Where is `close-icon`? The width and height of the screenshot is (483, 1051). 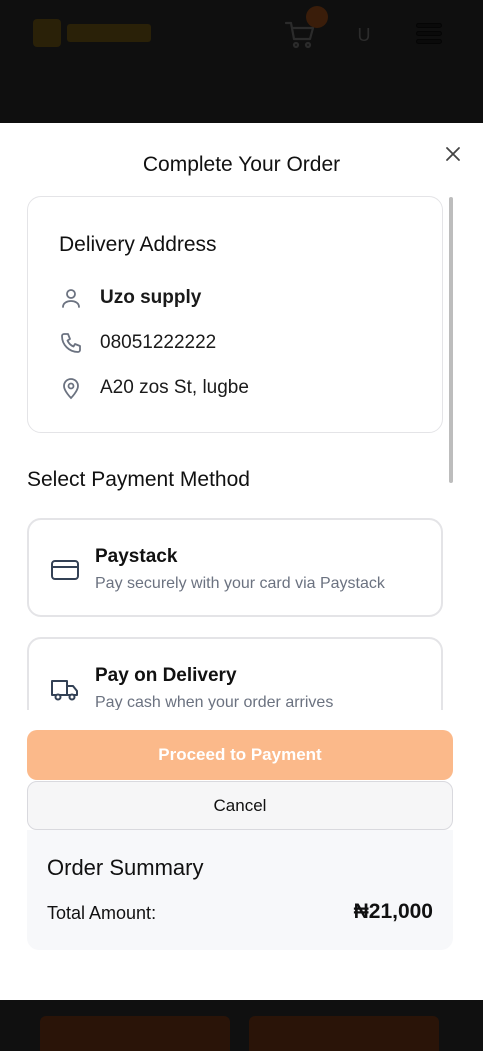 close-icon is located at coordinates (453, 154).